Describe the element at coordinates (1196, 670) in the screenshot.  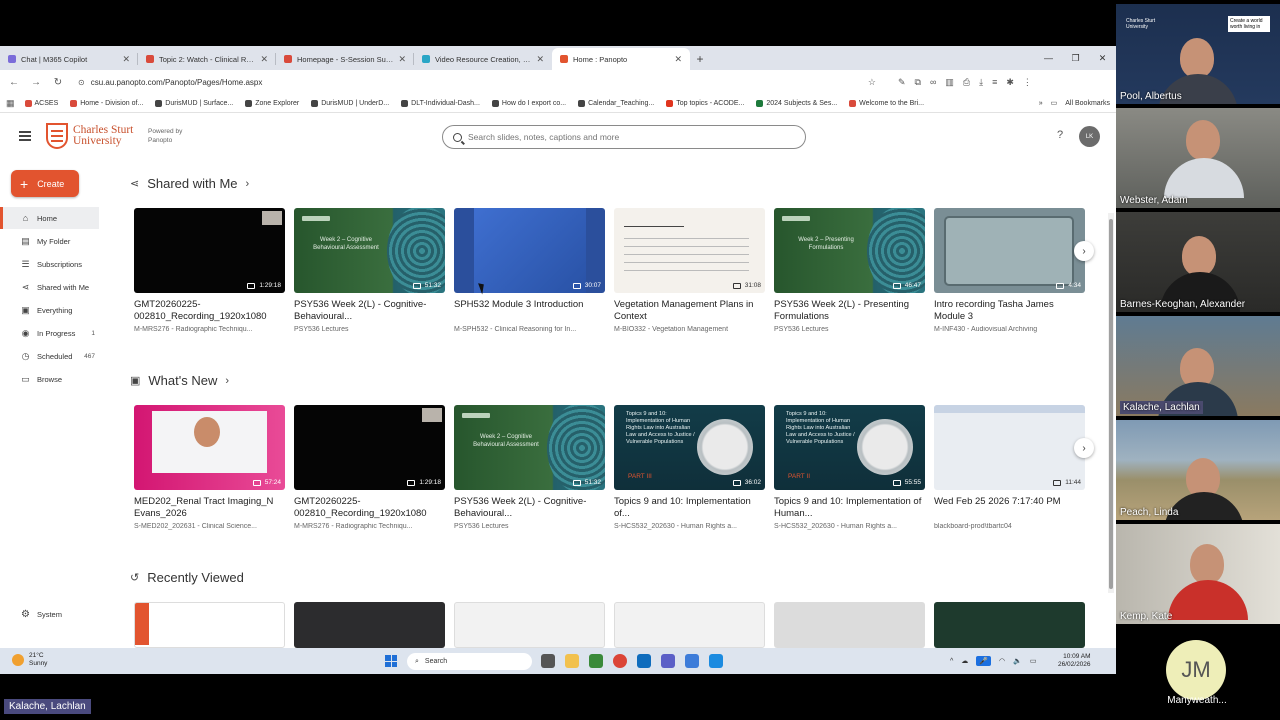
I see `participant-avatar: JM` at that location.